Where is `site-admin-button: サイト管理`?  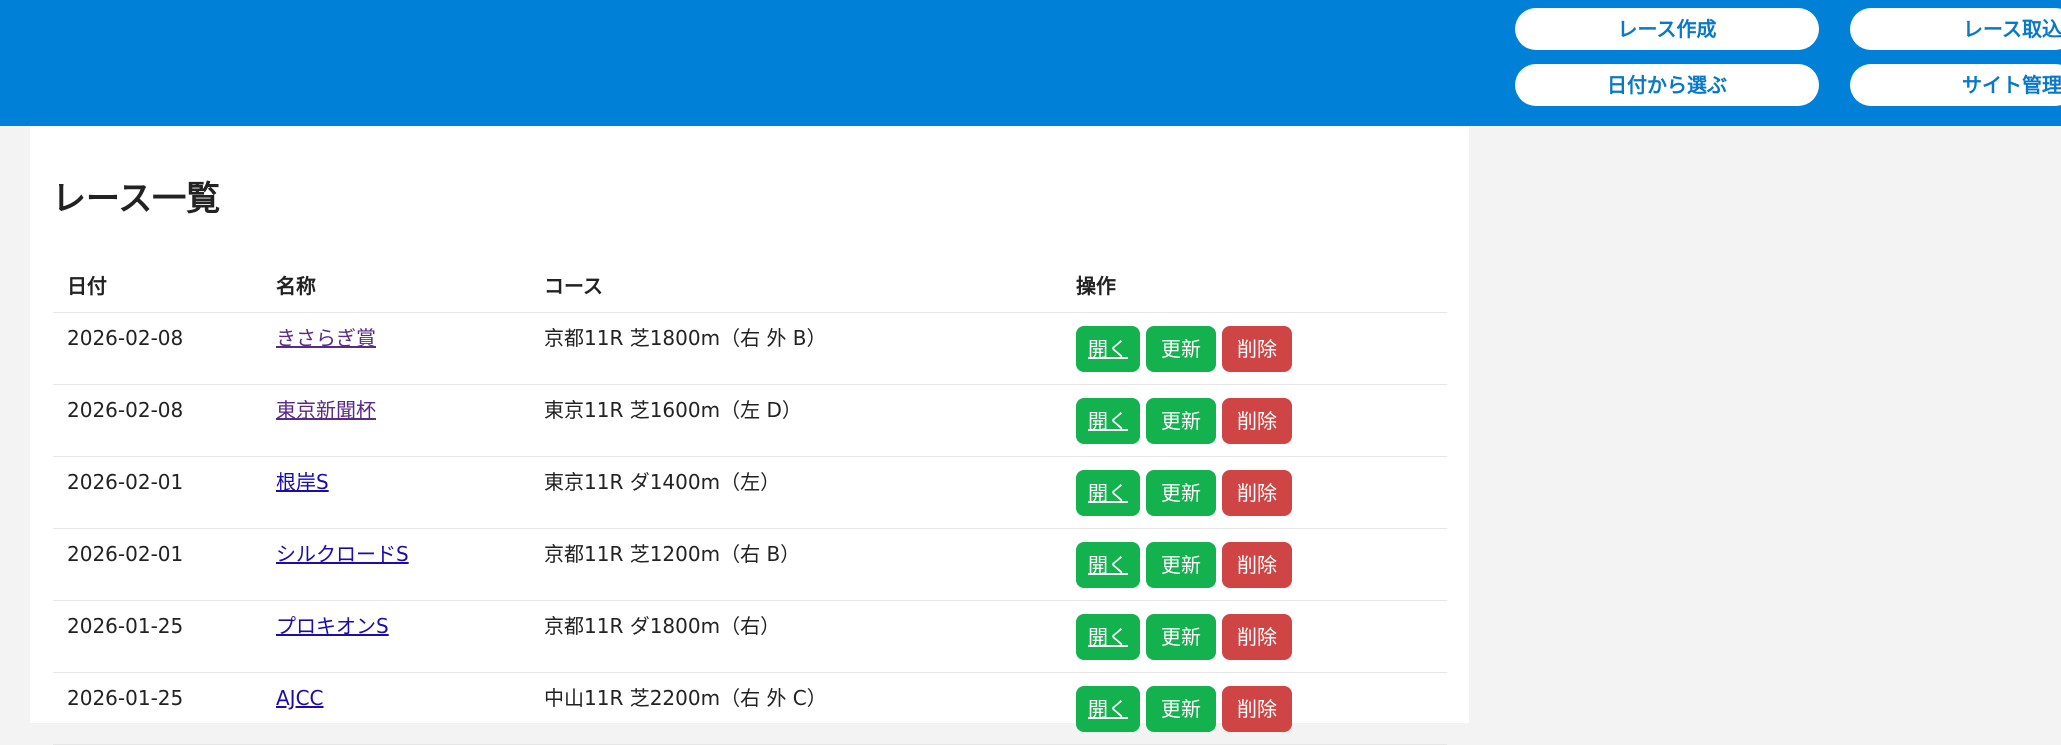 site-admin-button: サイト管理 is located at coordinates (1955, 85).